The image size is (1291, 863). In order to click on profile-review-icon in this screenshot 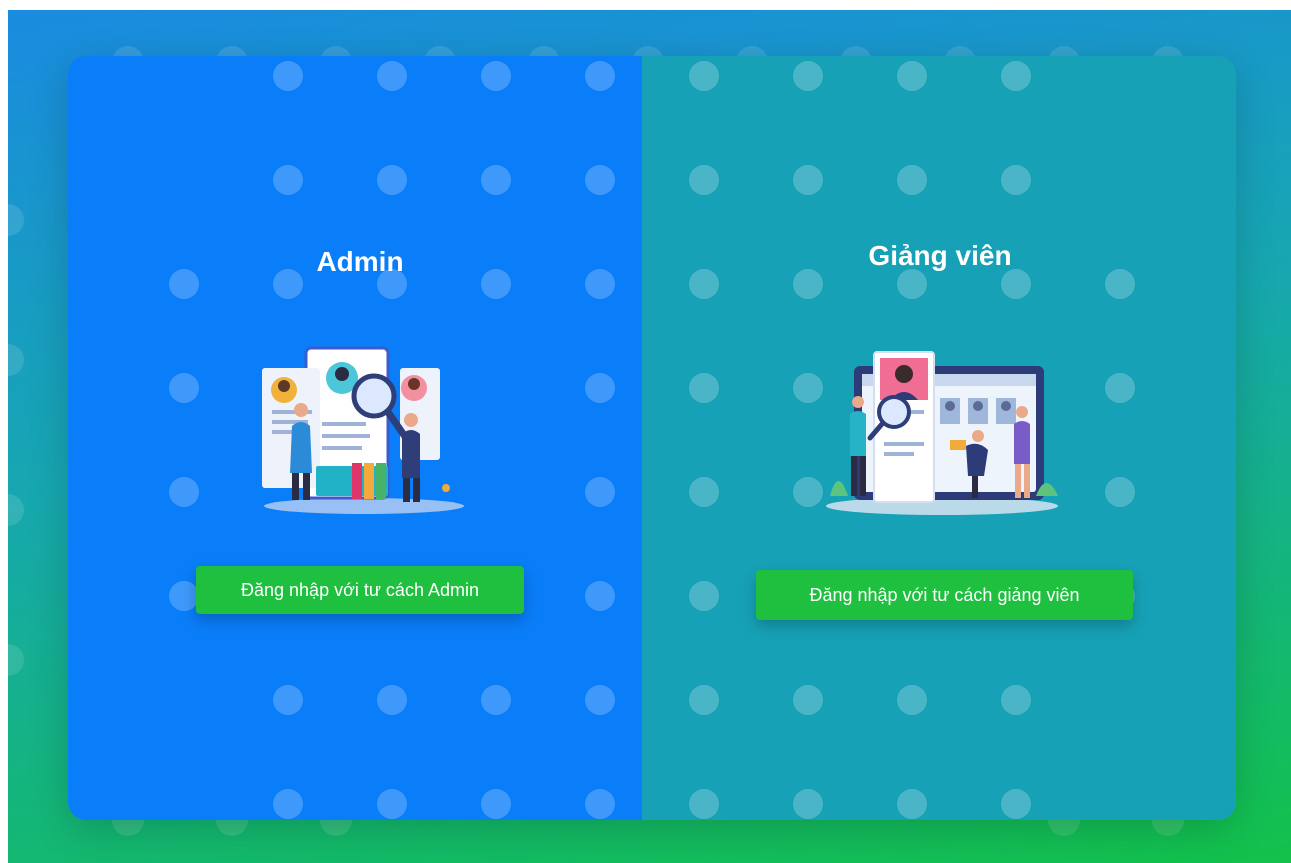, I will do `click(942, 433)`.